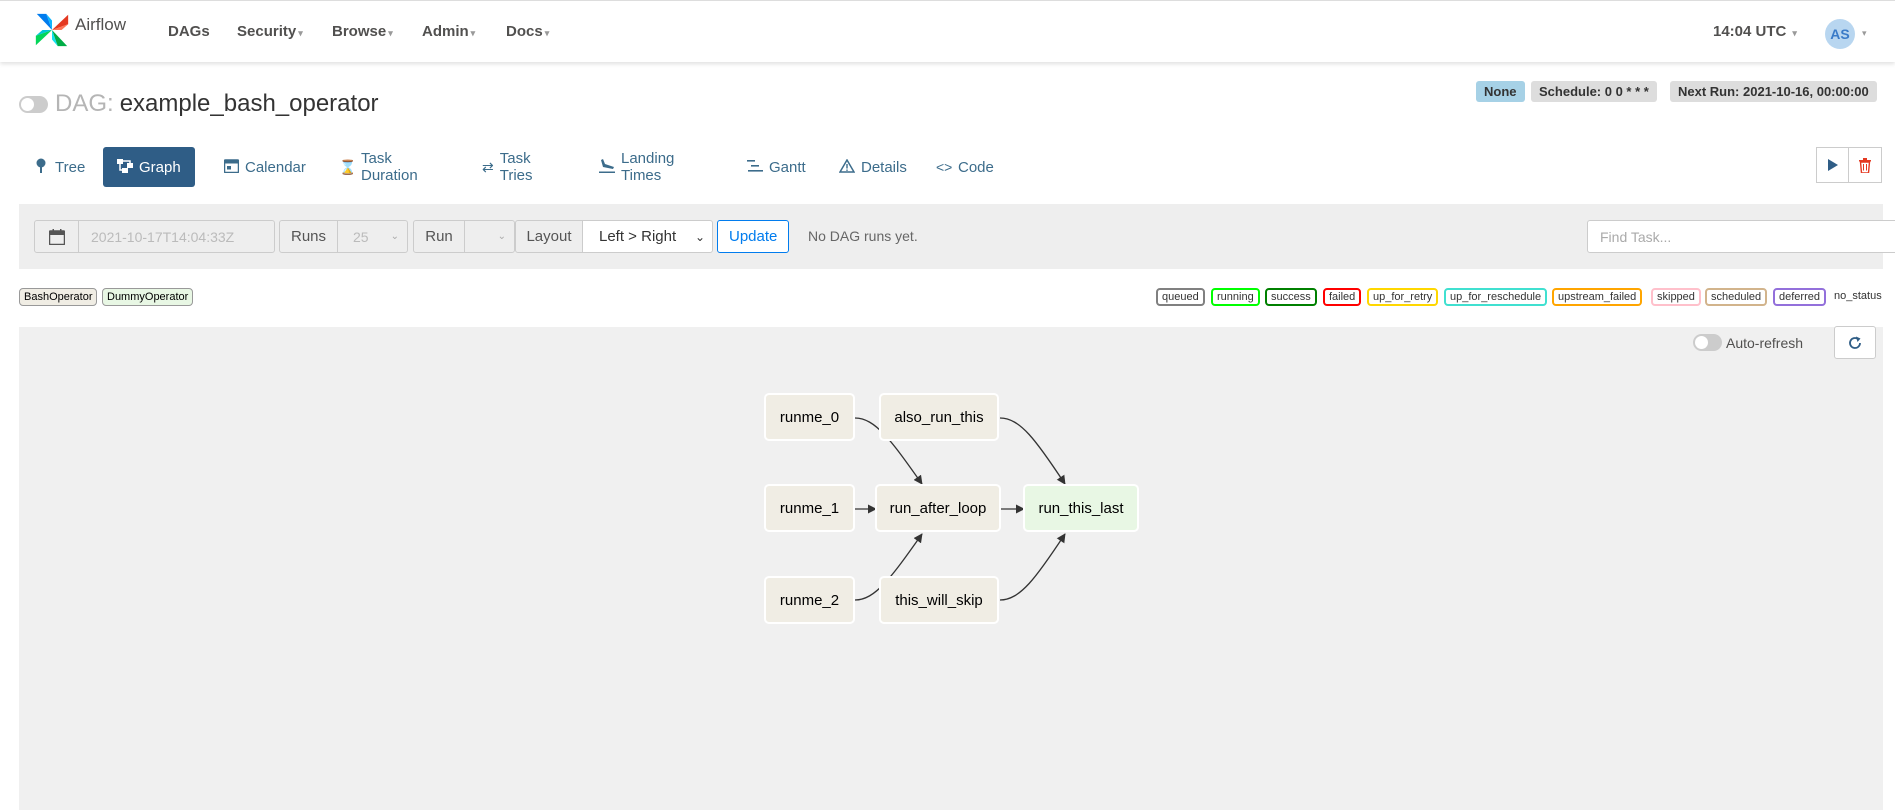  I want to click on dag-pause-toggle, so click(33, 104).